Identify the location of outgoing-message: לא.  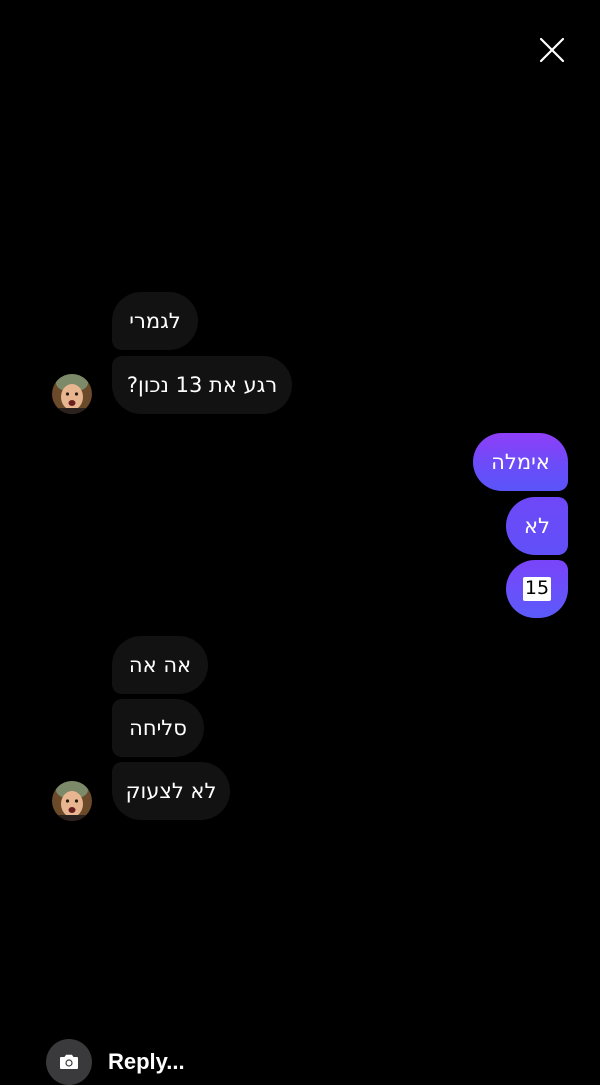
(537, 526).